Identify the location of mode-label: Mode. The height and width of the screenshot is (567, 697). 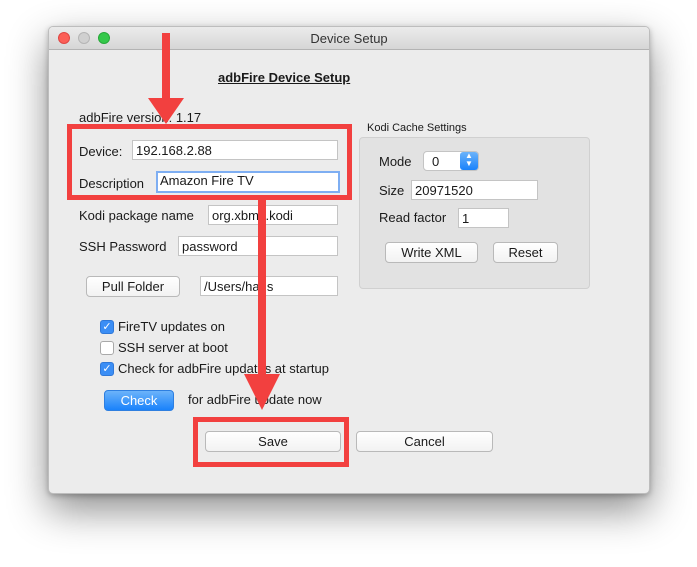
(395, 161).